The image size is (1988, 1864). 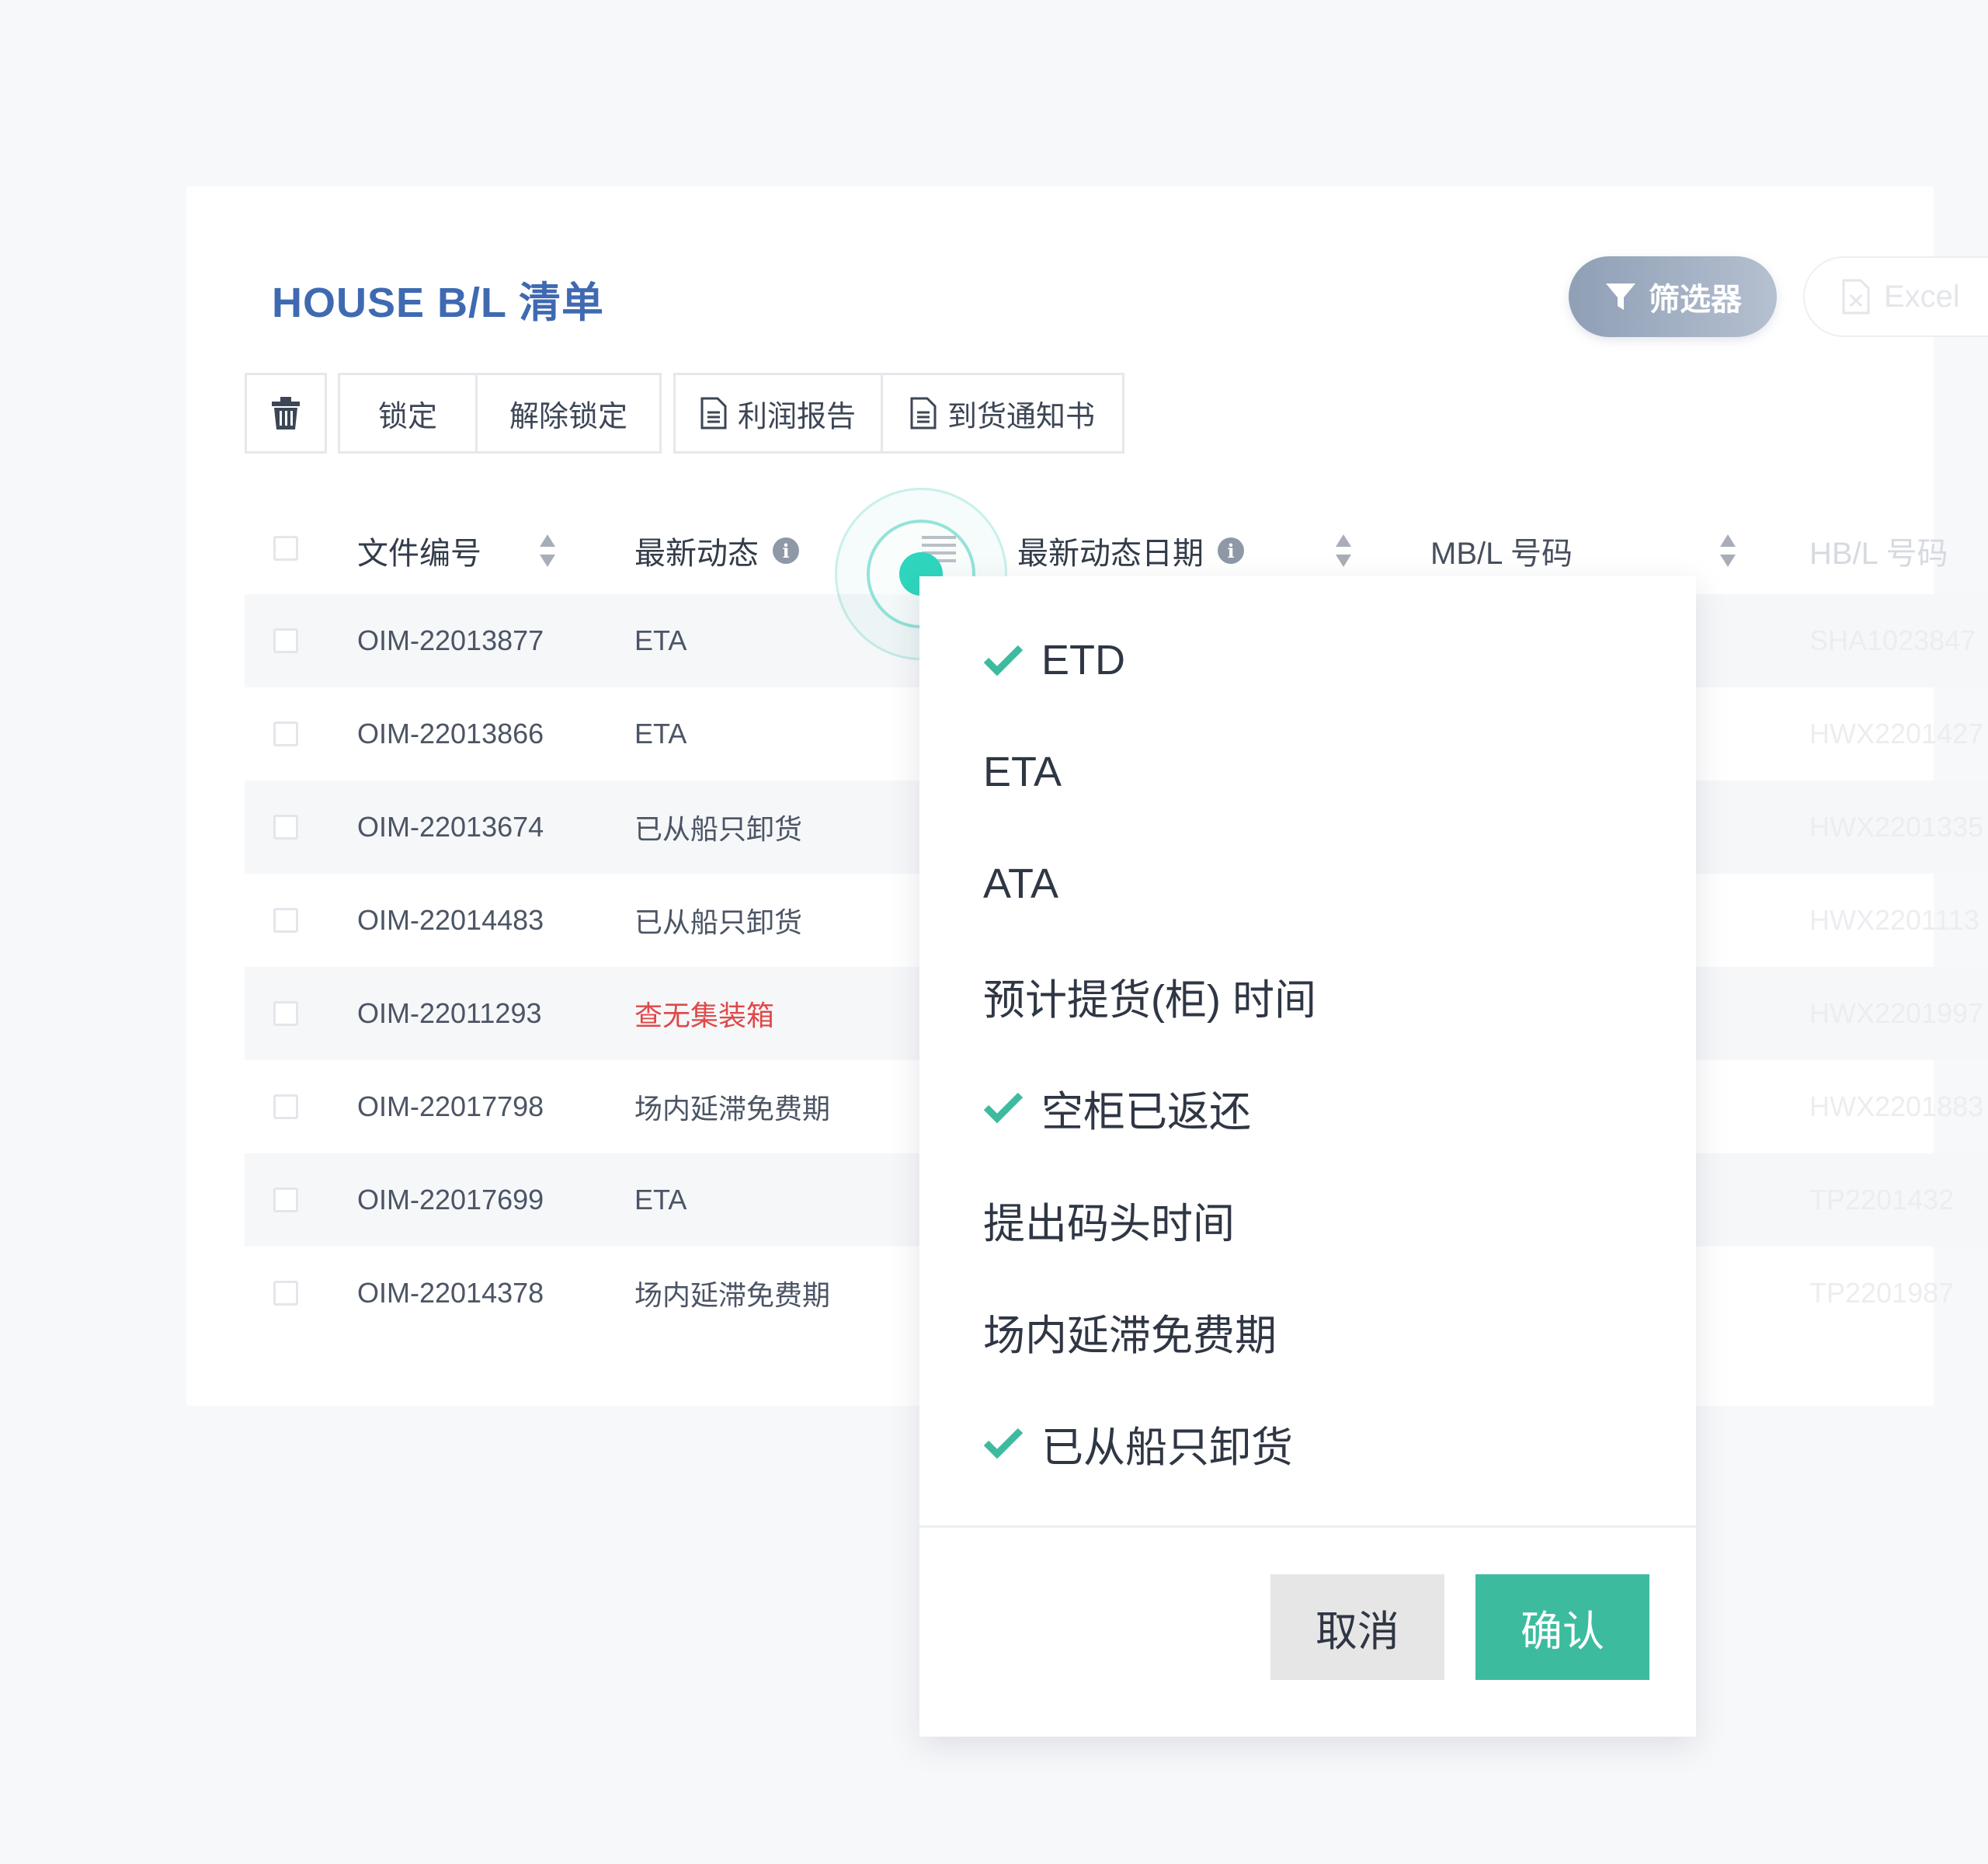 I want to click on funnel-icon, so click(x=1621, y=296).